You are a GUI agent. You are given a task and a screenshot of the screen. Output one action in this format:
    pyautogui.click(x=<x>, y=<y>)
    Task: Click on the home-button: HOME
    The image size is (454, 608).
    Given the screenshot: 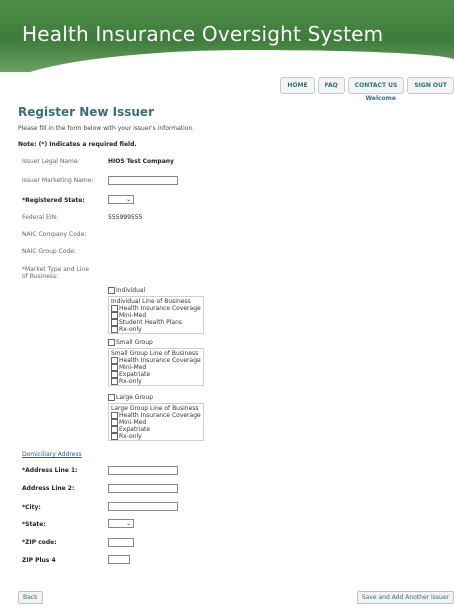 What is the action you would take?
    pyautogui.click(x=297, y=85)
    